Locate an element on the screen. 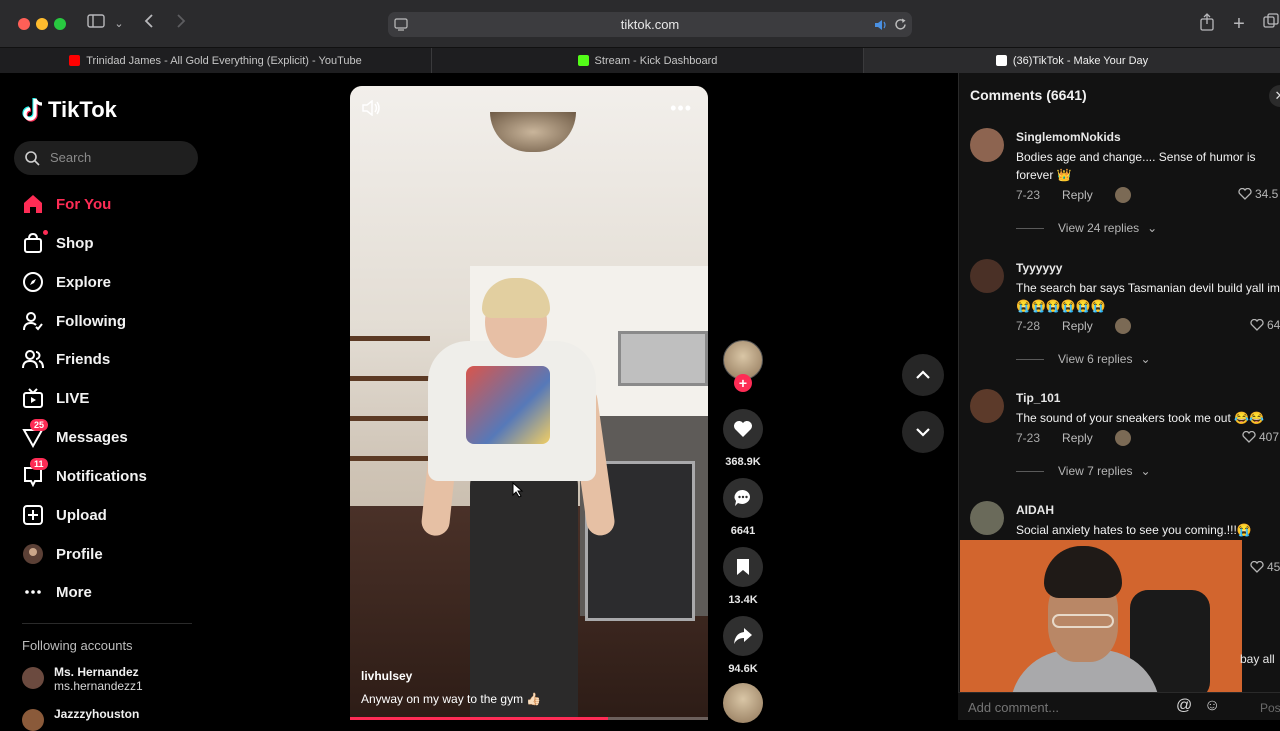  video-author: livhulsey is located at coordinates (386, 676).